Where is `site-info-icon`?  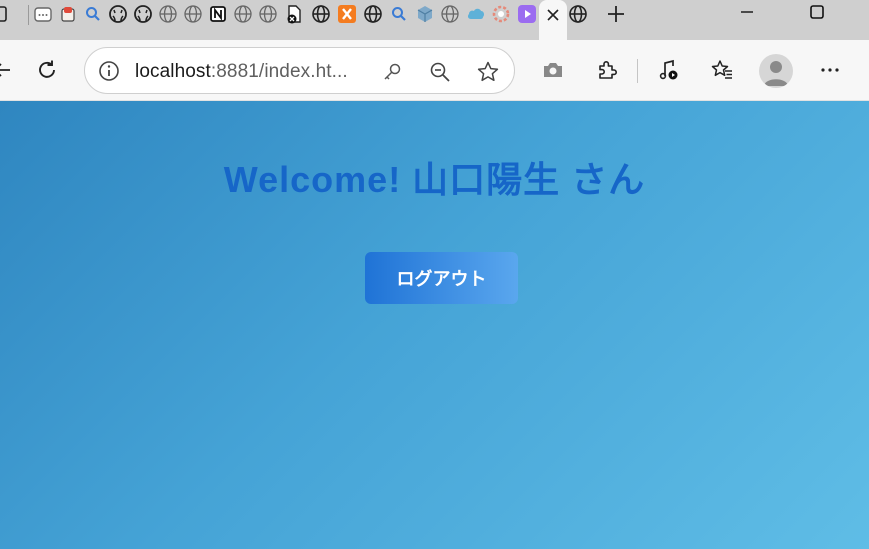 site-info-icon is located at coordinates (109, 71).